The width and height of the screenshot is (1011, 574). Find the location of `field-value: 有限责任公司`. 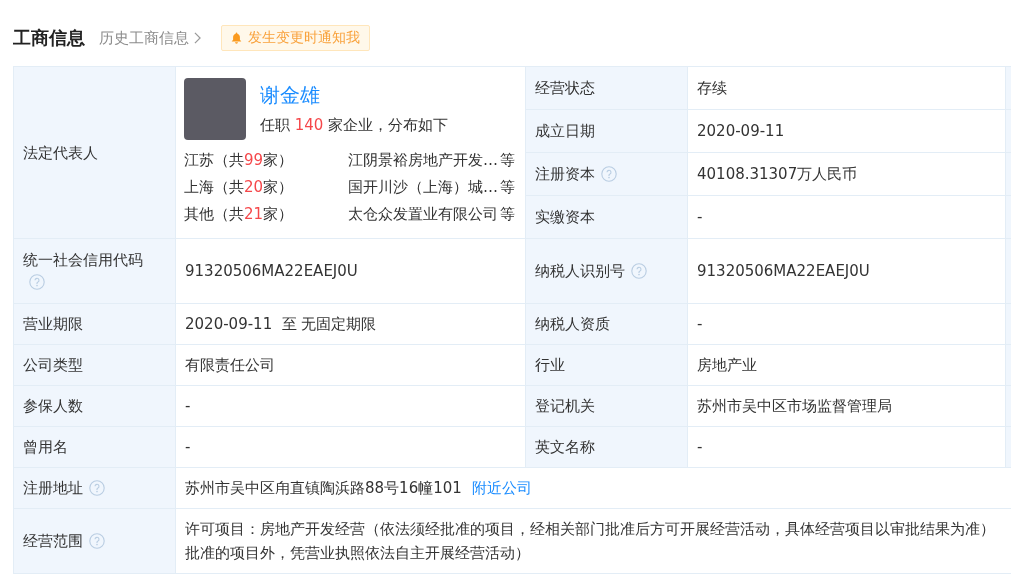

field-value: 有限责任公司 is located at coordinates (230, 365).